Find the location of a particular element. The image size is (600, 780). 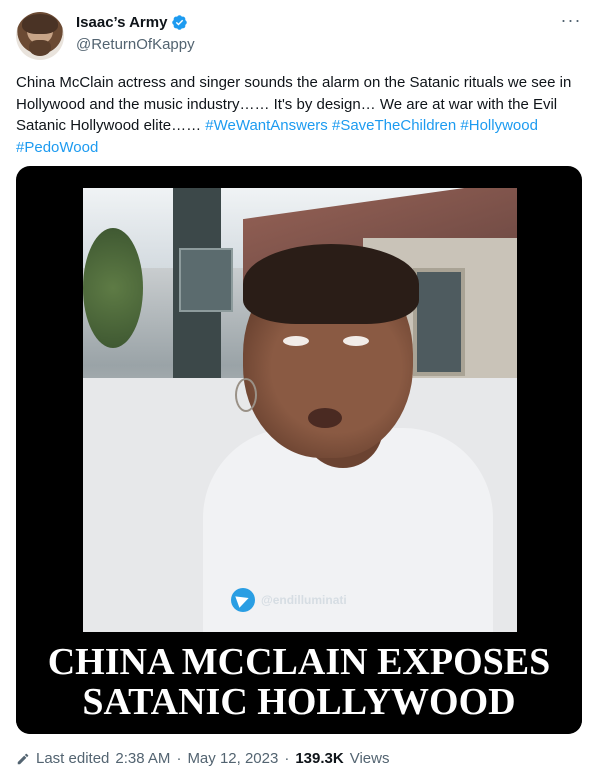

author-name-row: Isaac’s Army is located at coordinates (132, 22).